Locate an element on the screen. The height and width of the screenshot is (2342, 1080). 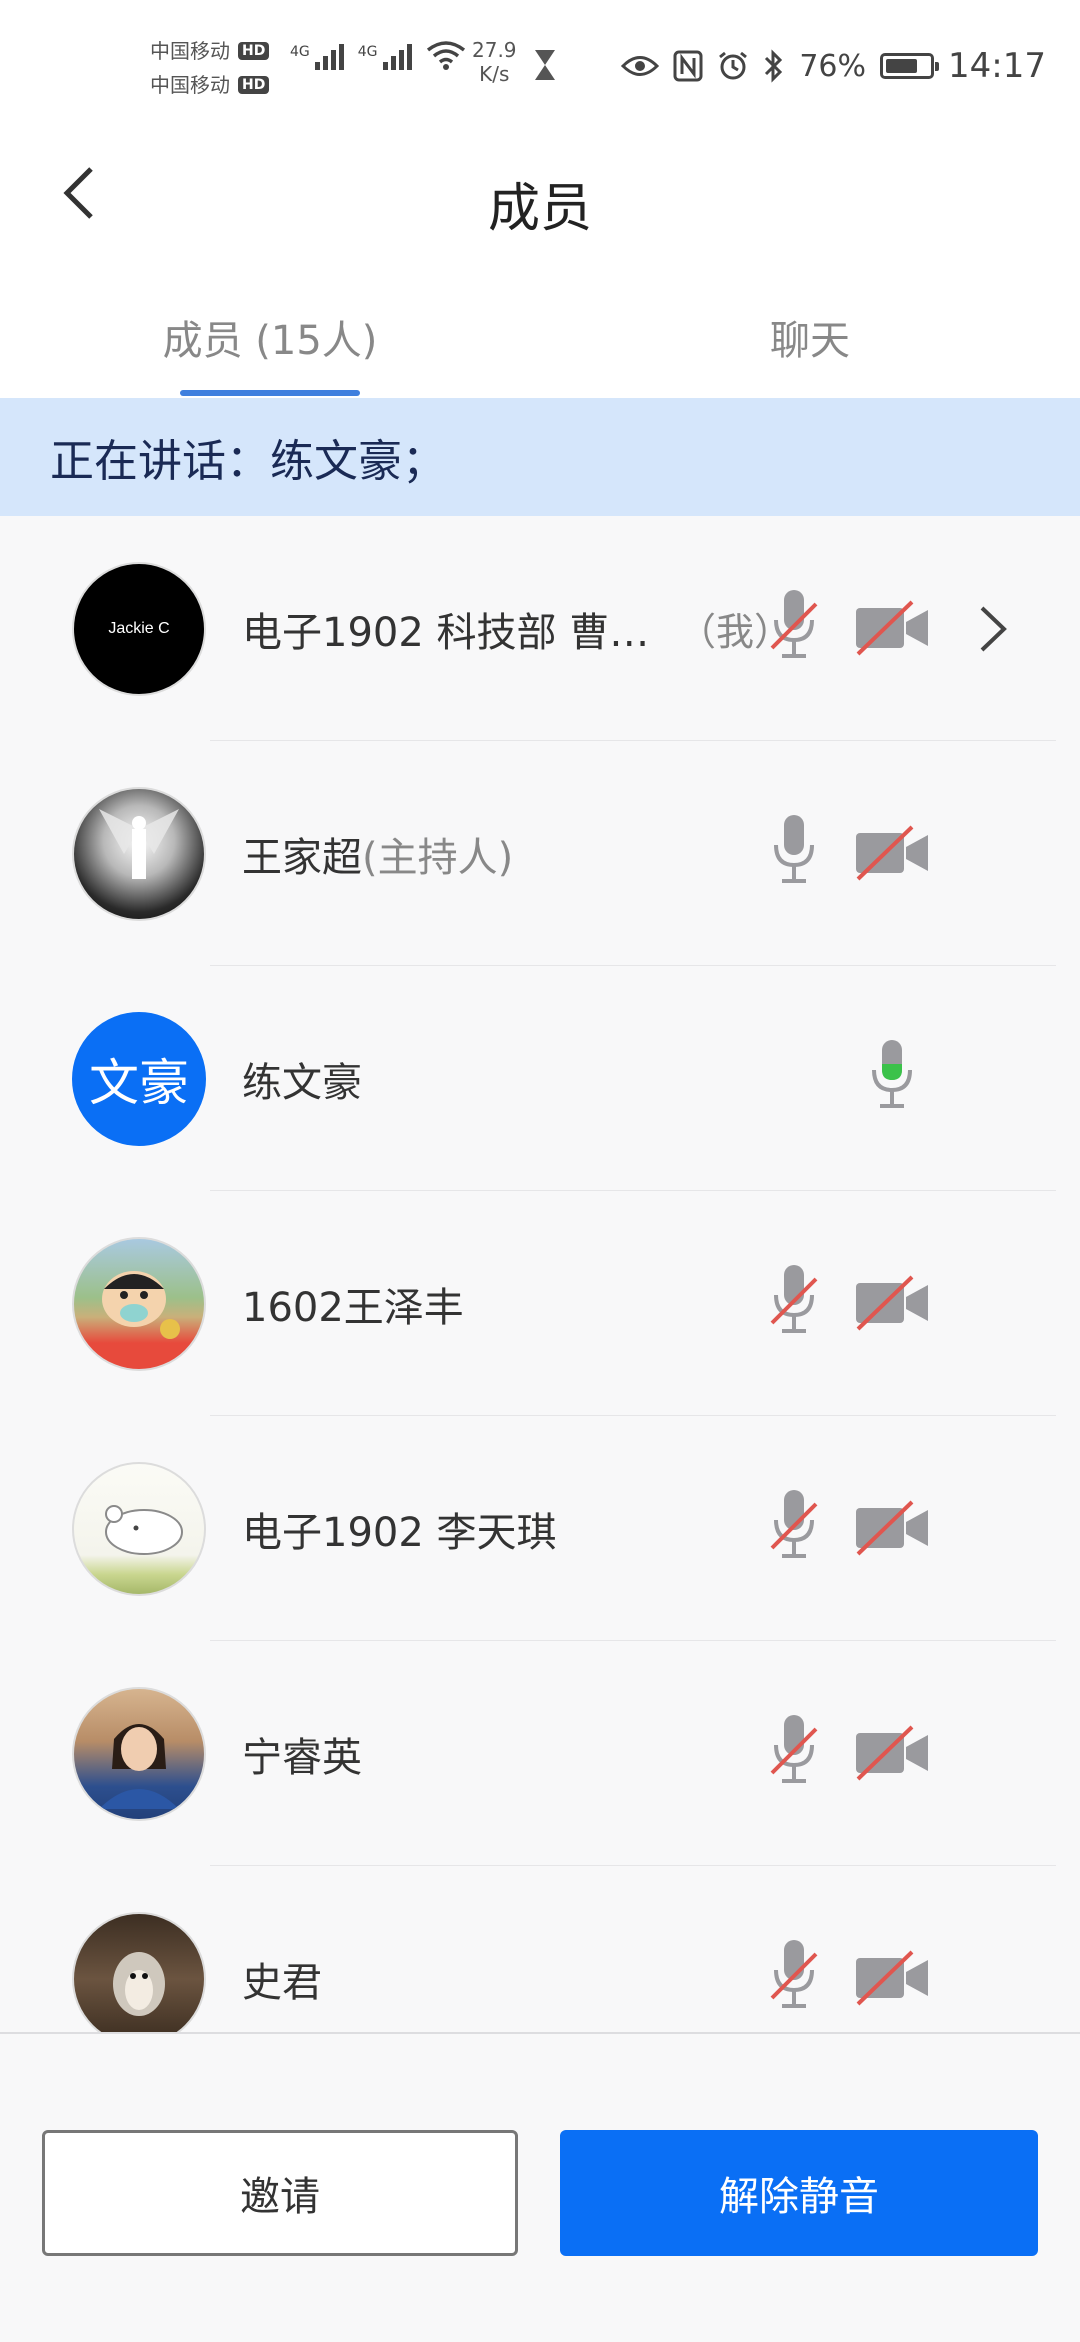
member-name: 王家超 (主持人) is located at coordinates (377, 853).